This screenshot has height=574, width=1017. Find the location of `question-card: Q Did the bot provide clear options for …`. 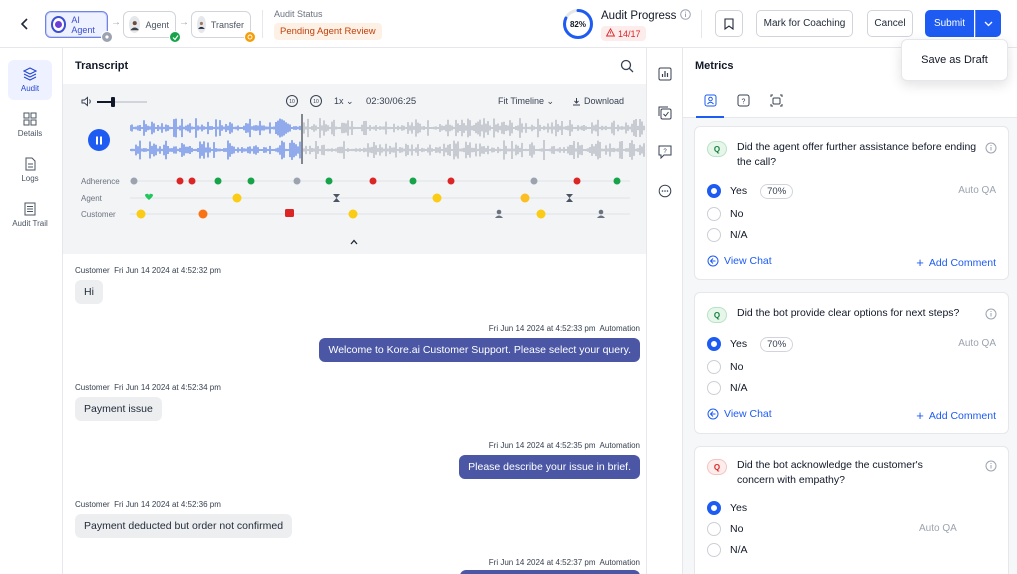

question-card: Q Did the bot provide clear options for … is located at coordinates (851, 363).